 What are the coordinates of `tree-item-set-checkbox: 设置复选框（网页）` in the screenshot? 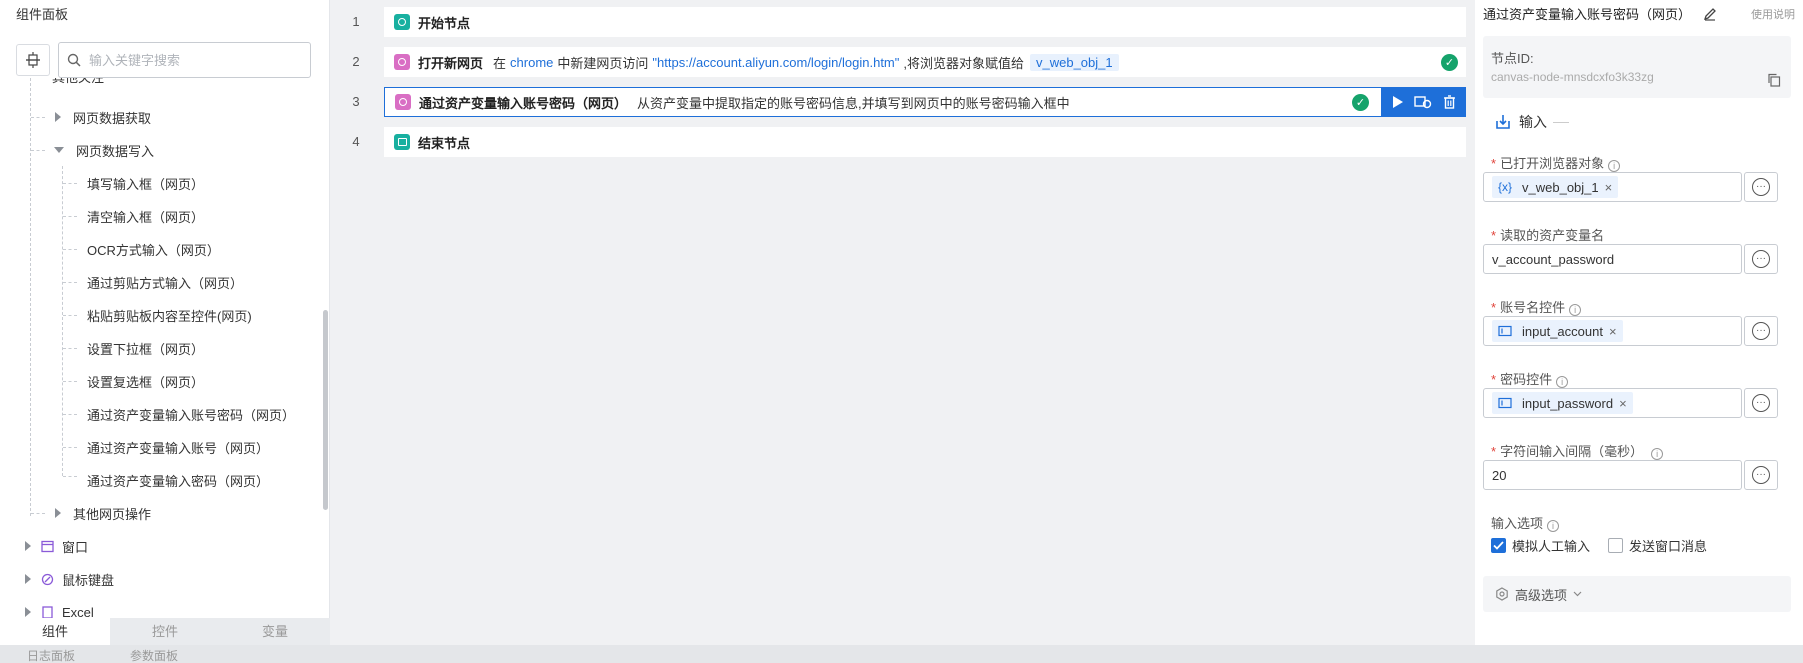 It's located at (145, 381).